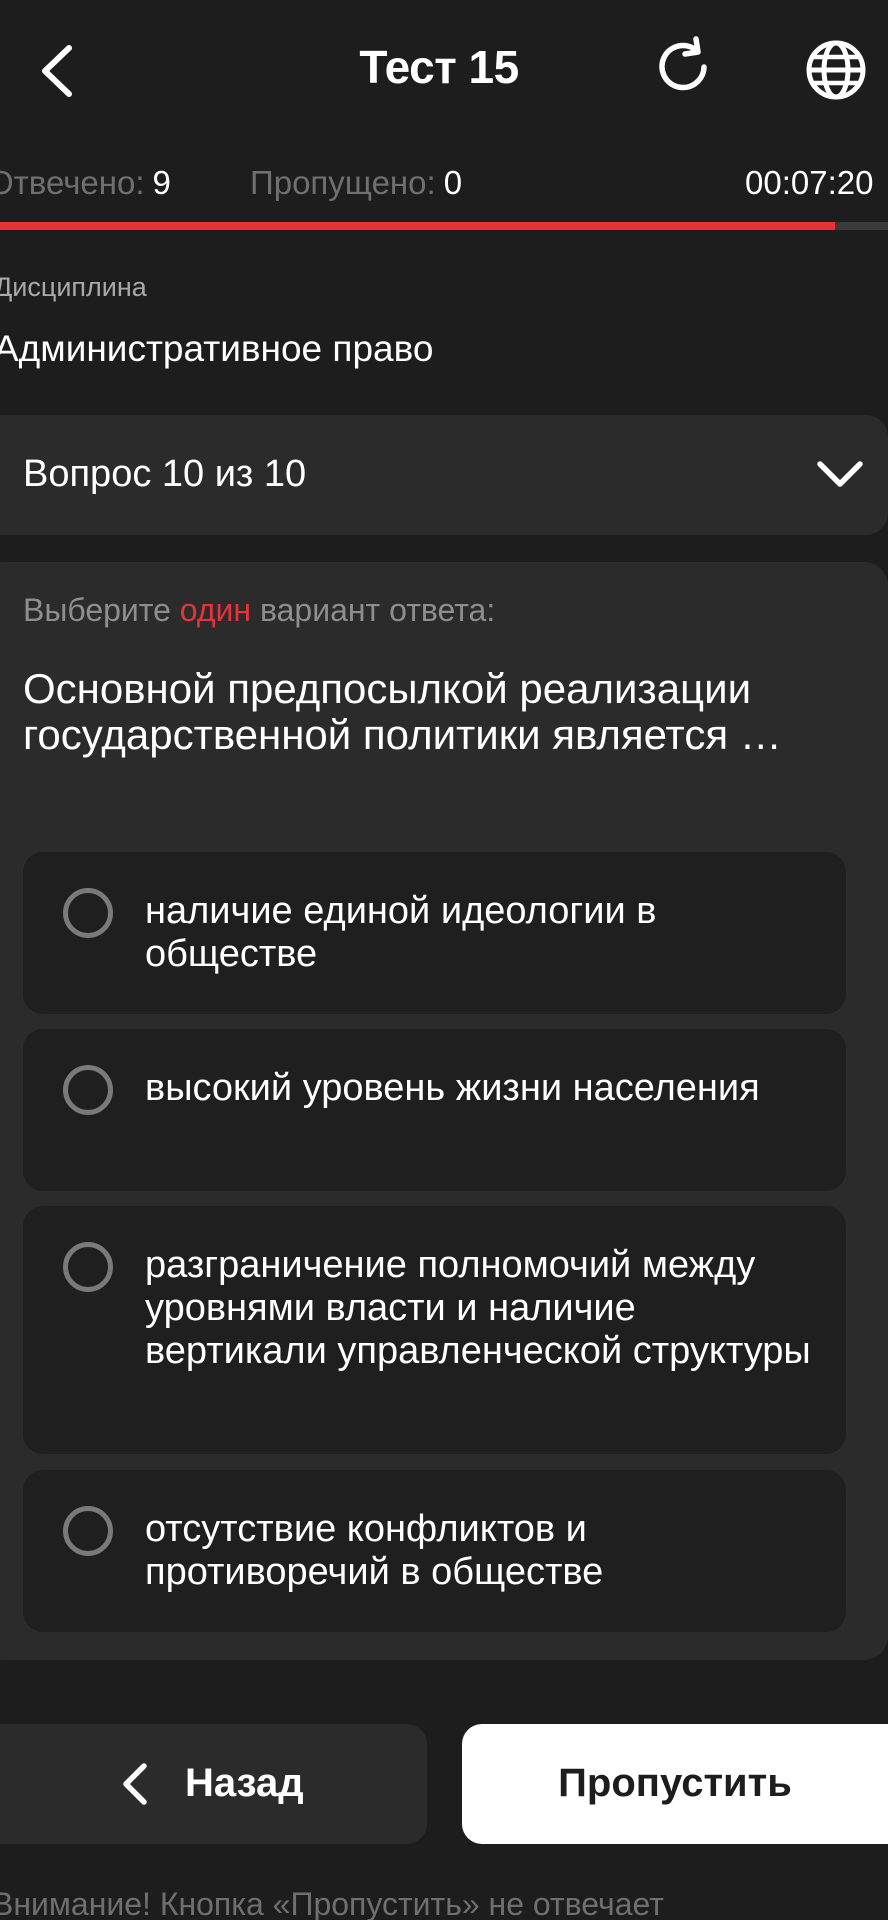 This screenshot has height=1920, width=888. Describe the element at coordinates (135, 1784) in the screenshot. I see `chevron-left-icon` at that location.